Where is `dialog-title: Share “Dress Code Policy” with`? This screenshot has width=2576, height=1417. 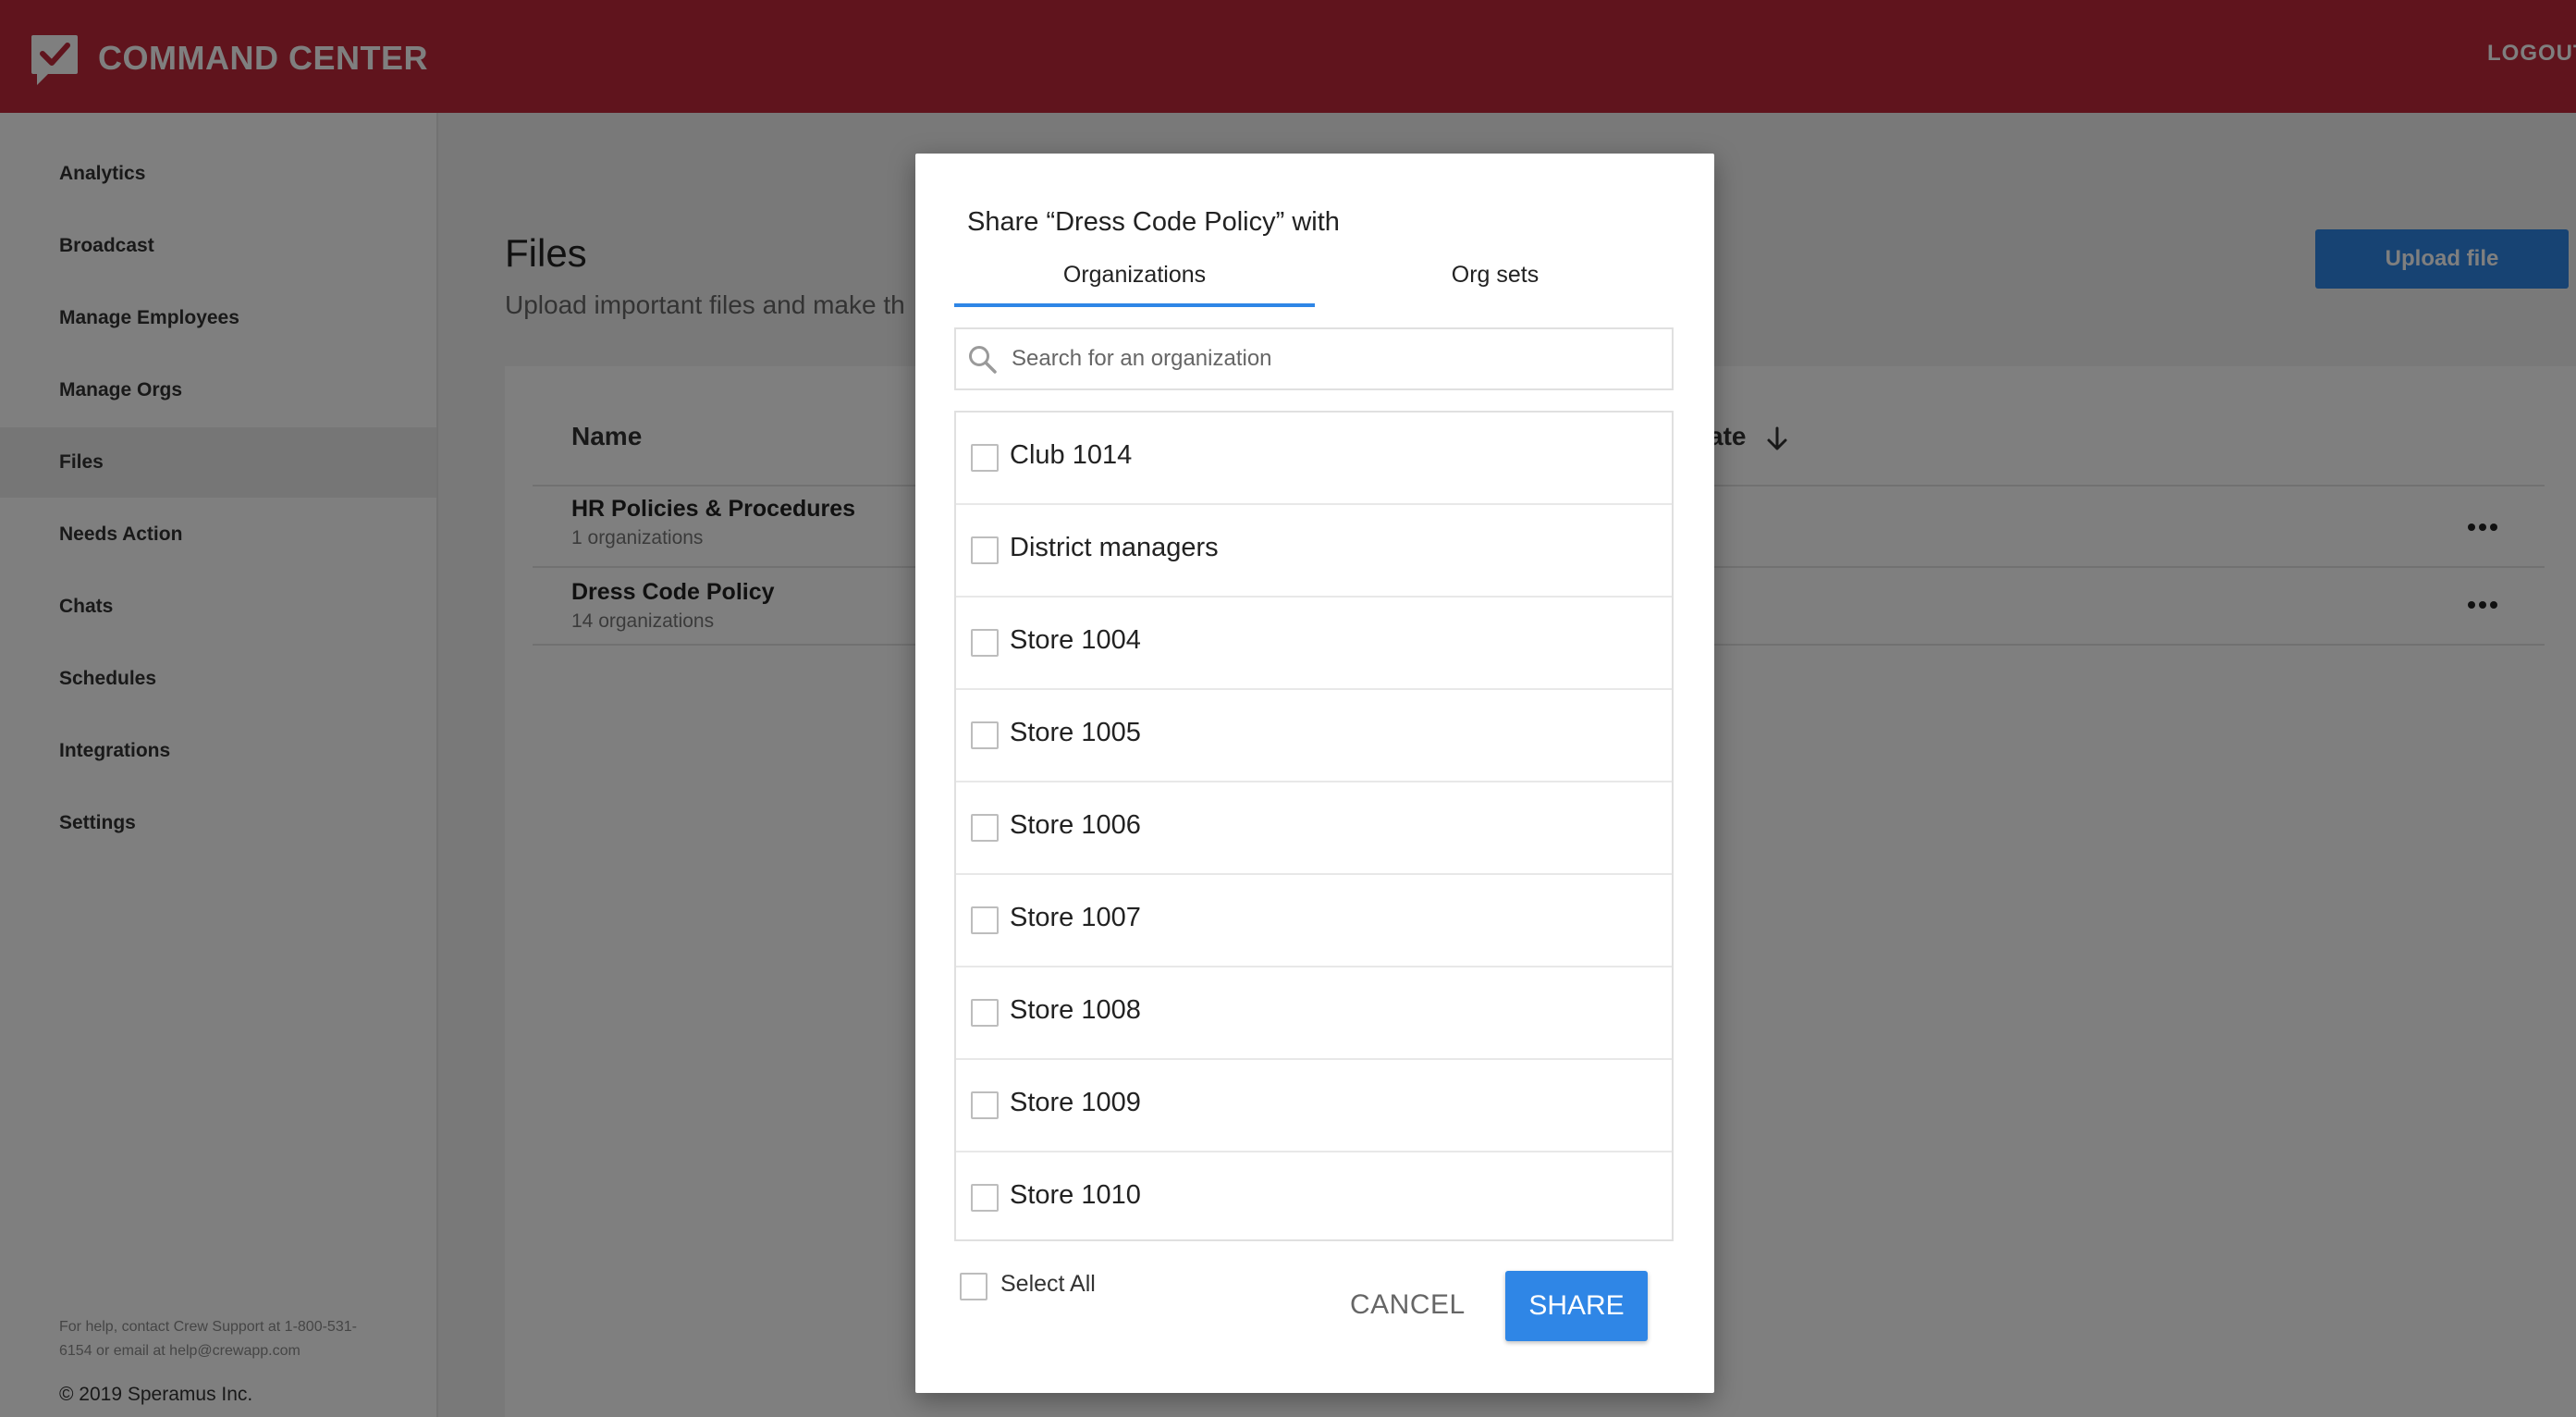 dialog-title: Share “Dress Code Policy” with is located at coordinates (1153, 222).